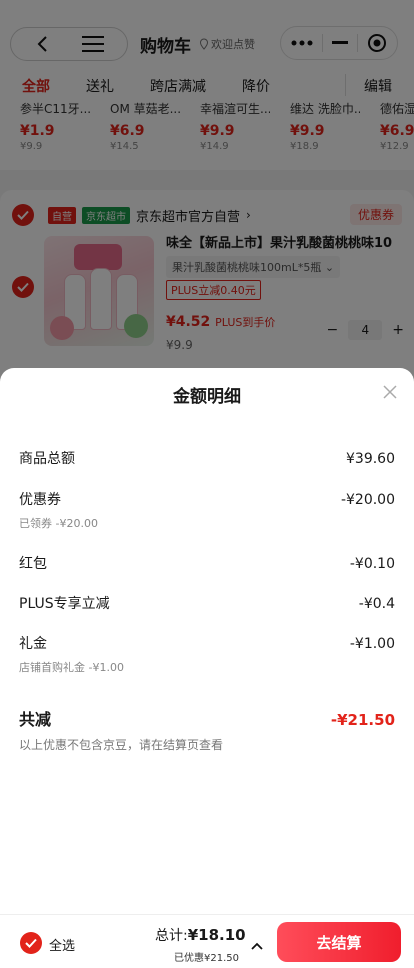  I want to click on line-amount: ¥39.60, so click(370, 459).